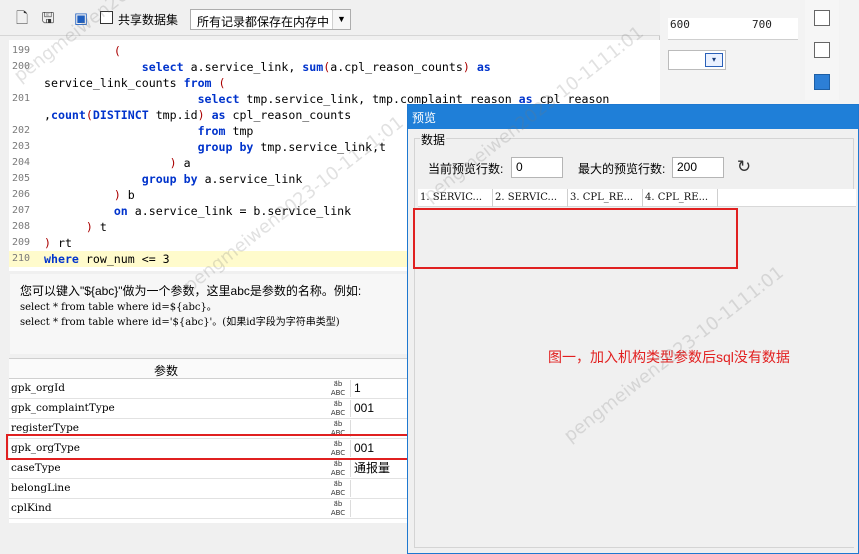 The width and height of the screenshot is (859, 554). I want to click on dropdown-tool-icon, so click(822, 82).